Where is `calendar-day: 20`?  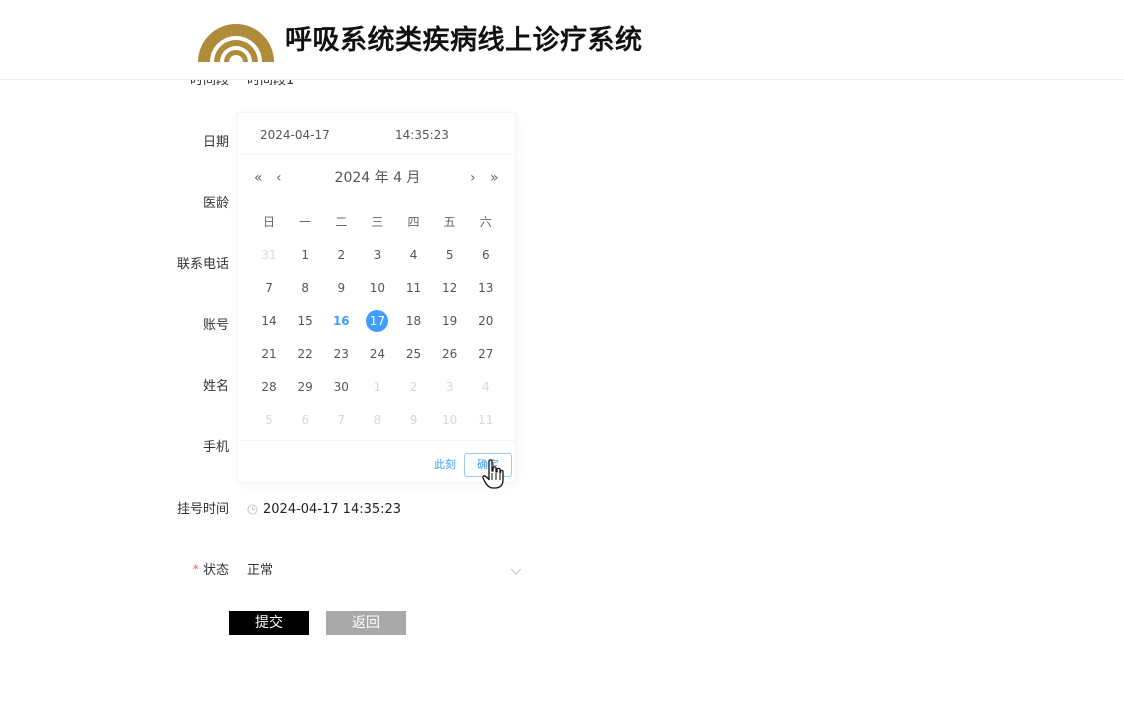
calendar-day: 20 is located at coordinates (486, 320).